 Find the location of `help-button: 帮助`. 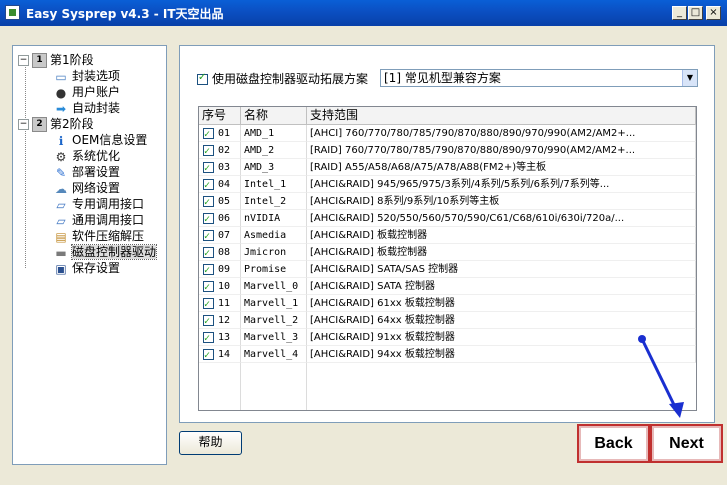

help-button: 帮助 is located at coordinates (210, 443).